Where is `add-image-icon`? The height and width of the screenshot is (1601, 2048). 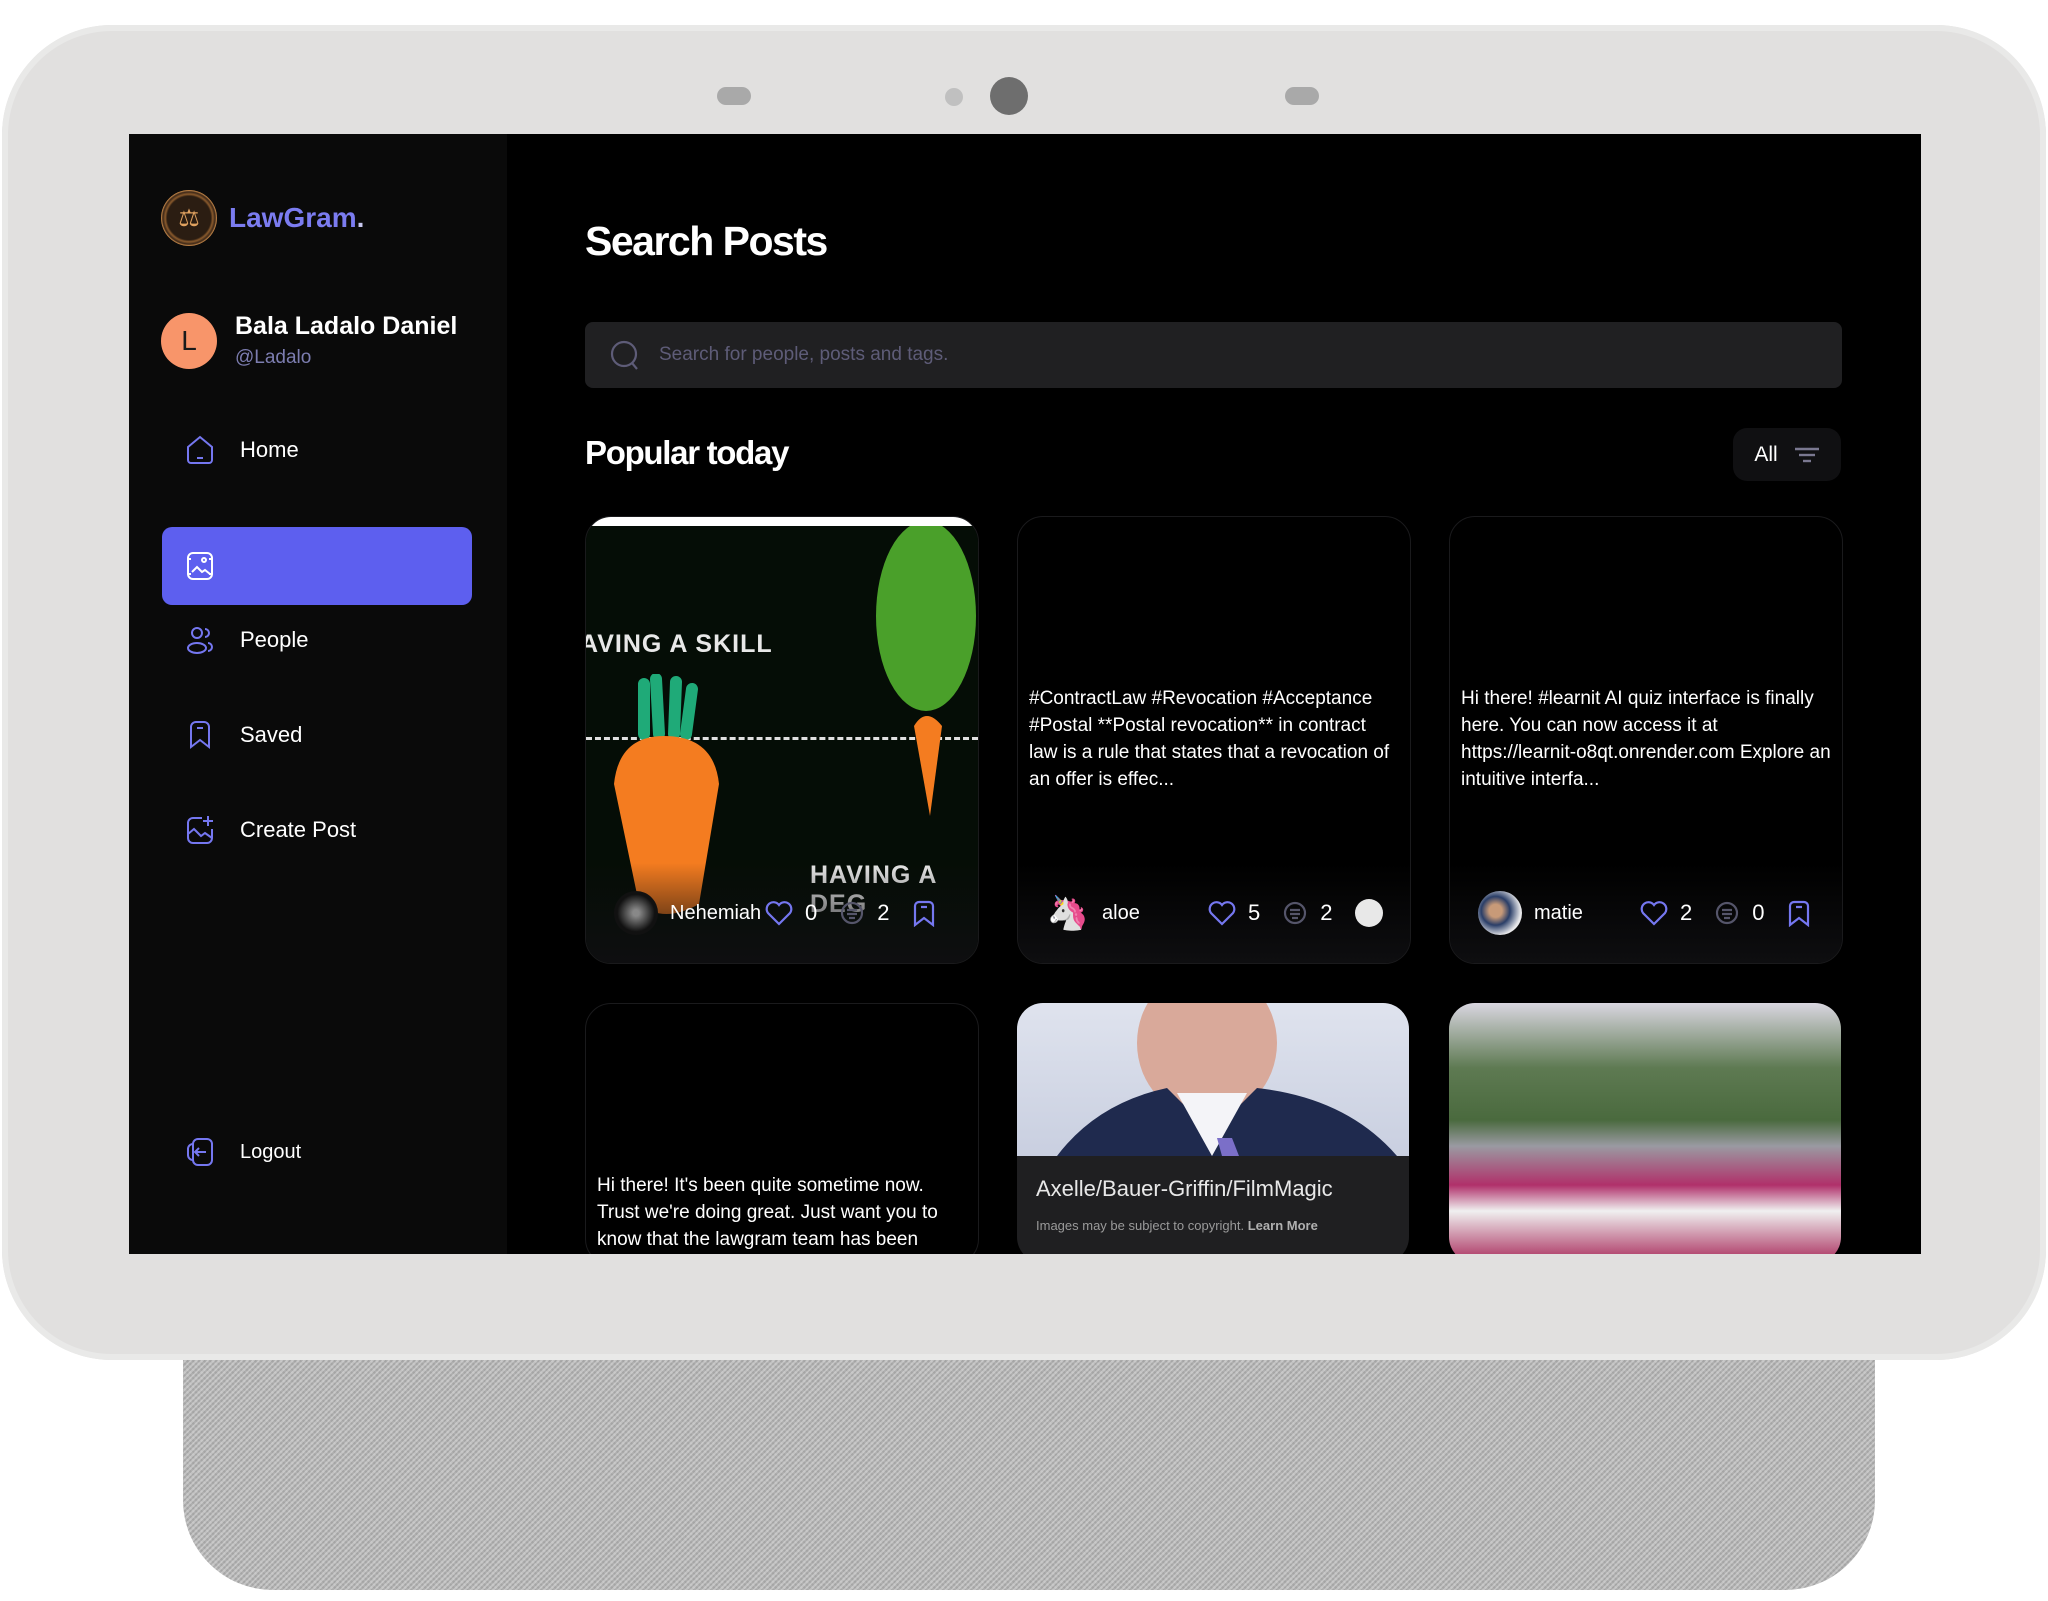
add-image-icon is located at coordinates (200, 830).